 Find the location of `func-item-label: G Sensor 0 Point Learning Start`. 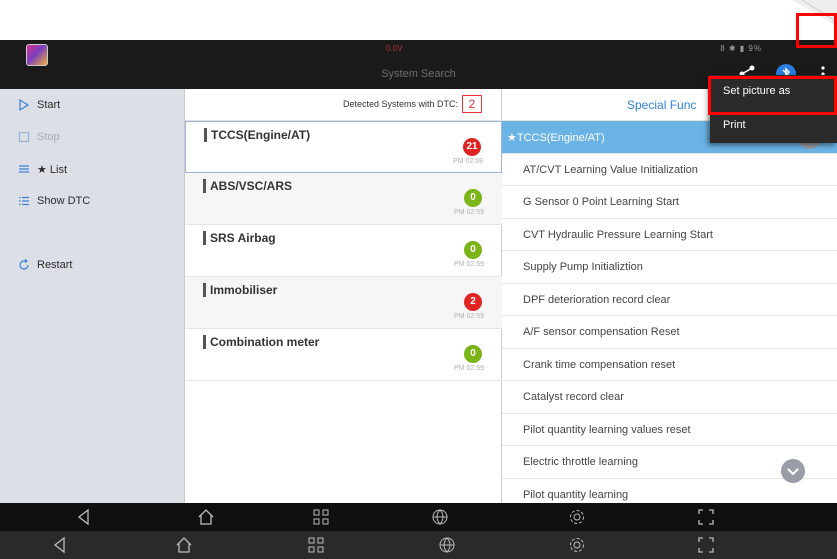

func-item-label: G Sensor 0 Point Learning Start is located at coordinates (601, 202).